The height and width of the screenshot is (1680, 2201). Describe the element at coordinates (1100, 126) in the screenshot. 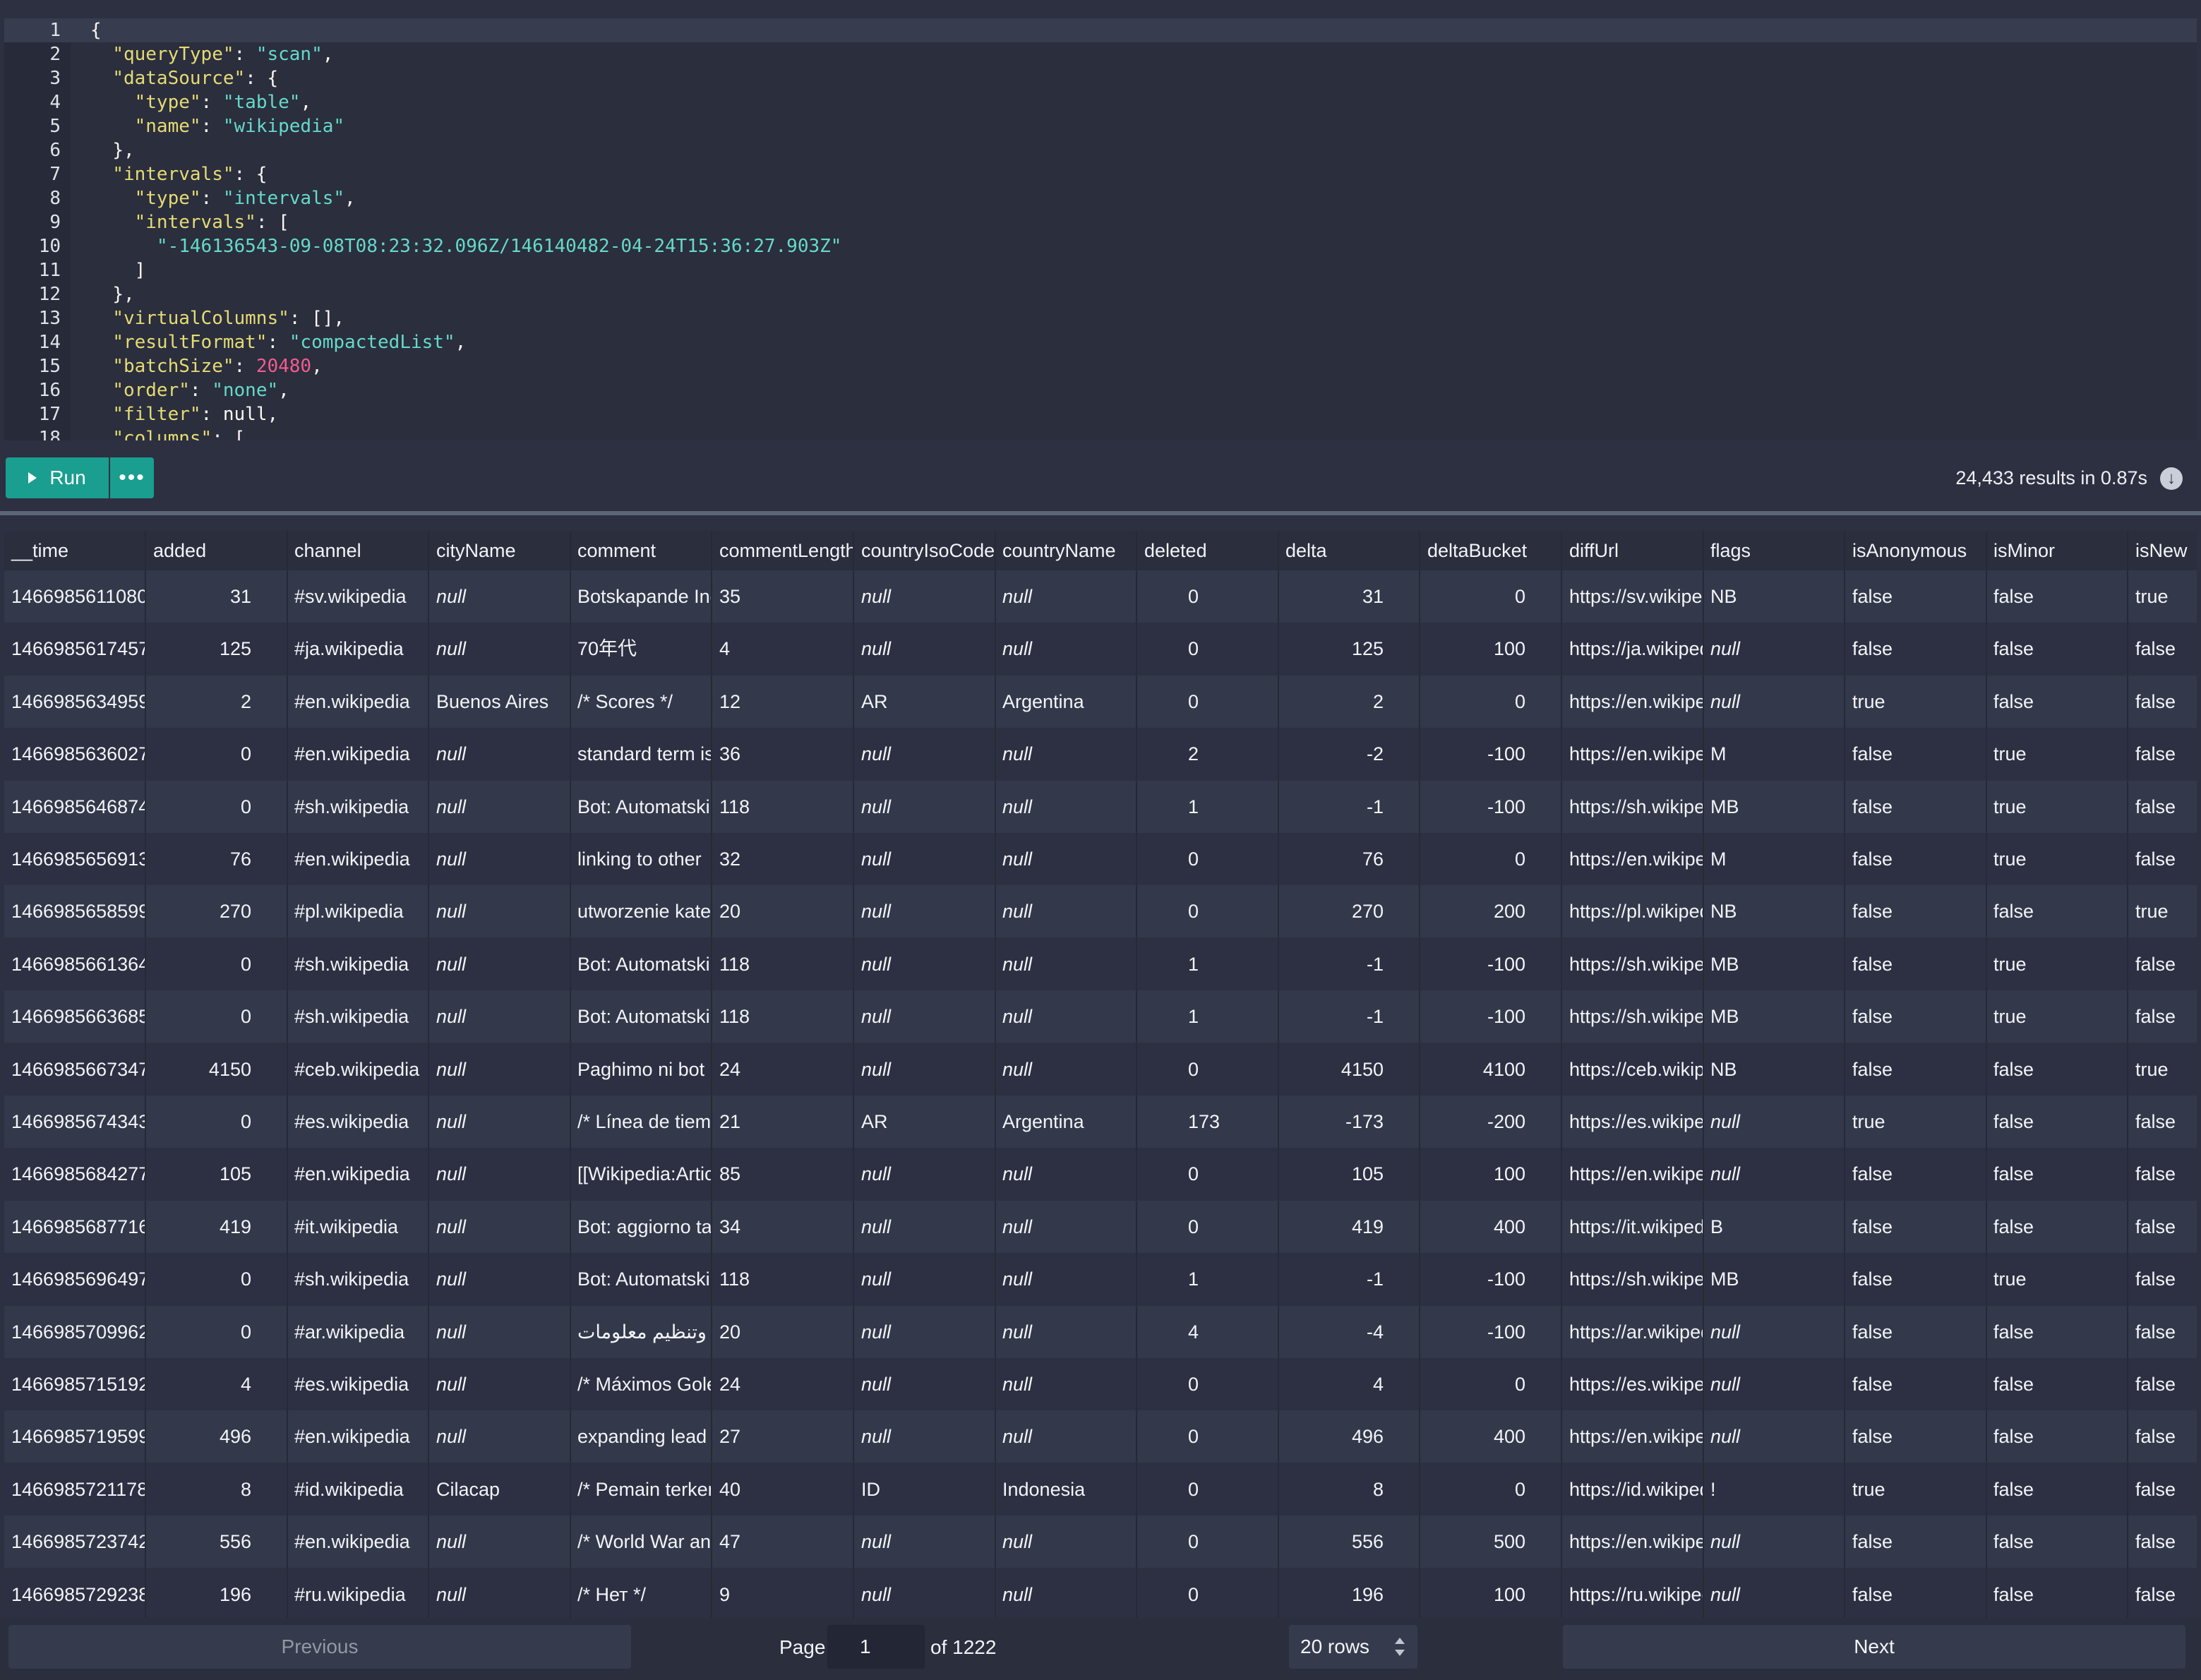

I see `code-line: 5 "name": "wikipedia"` at that location.